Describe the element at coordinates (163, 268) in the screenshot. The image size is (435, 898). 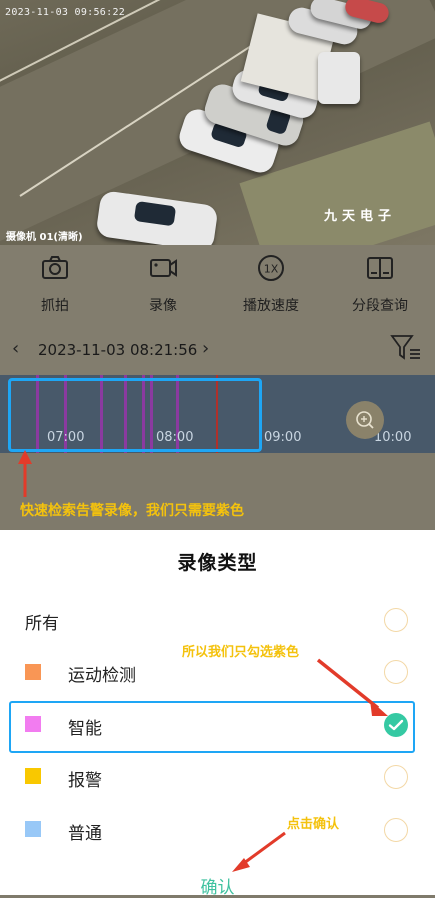
I see `video-icon` at that location.